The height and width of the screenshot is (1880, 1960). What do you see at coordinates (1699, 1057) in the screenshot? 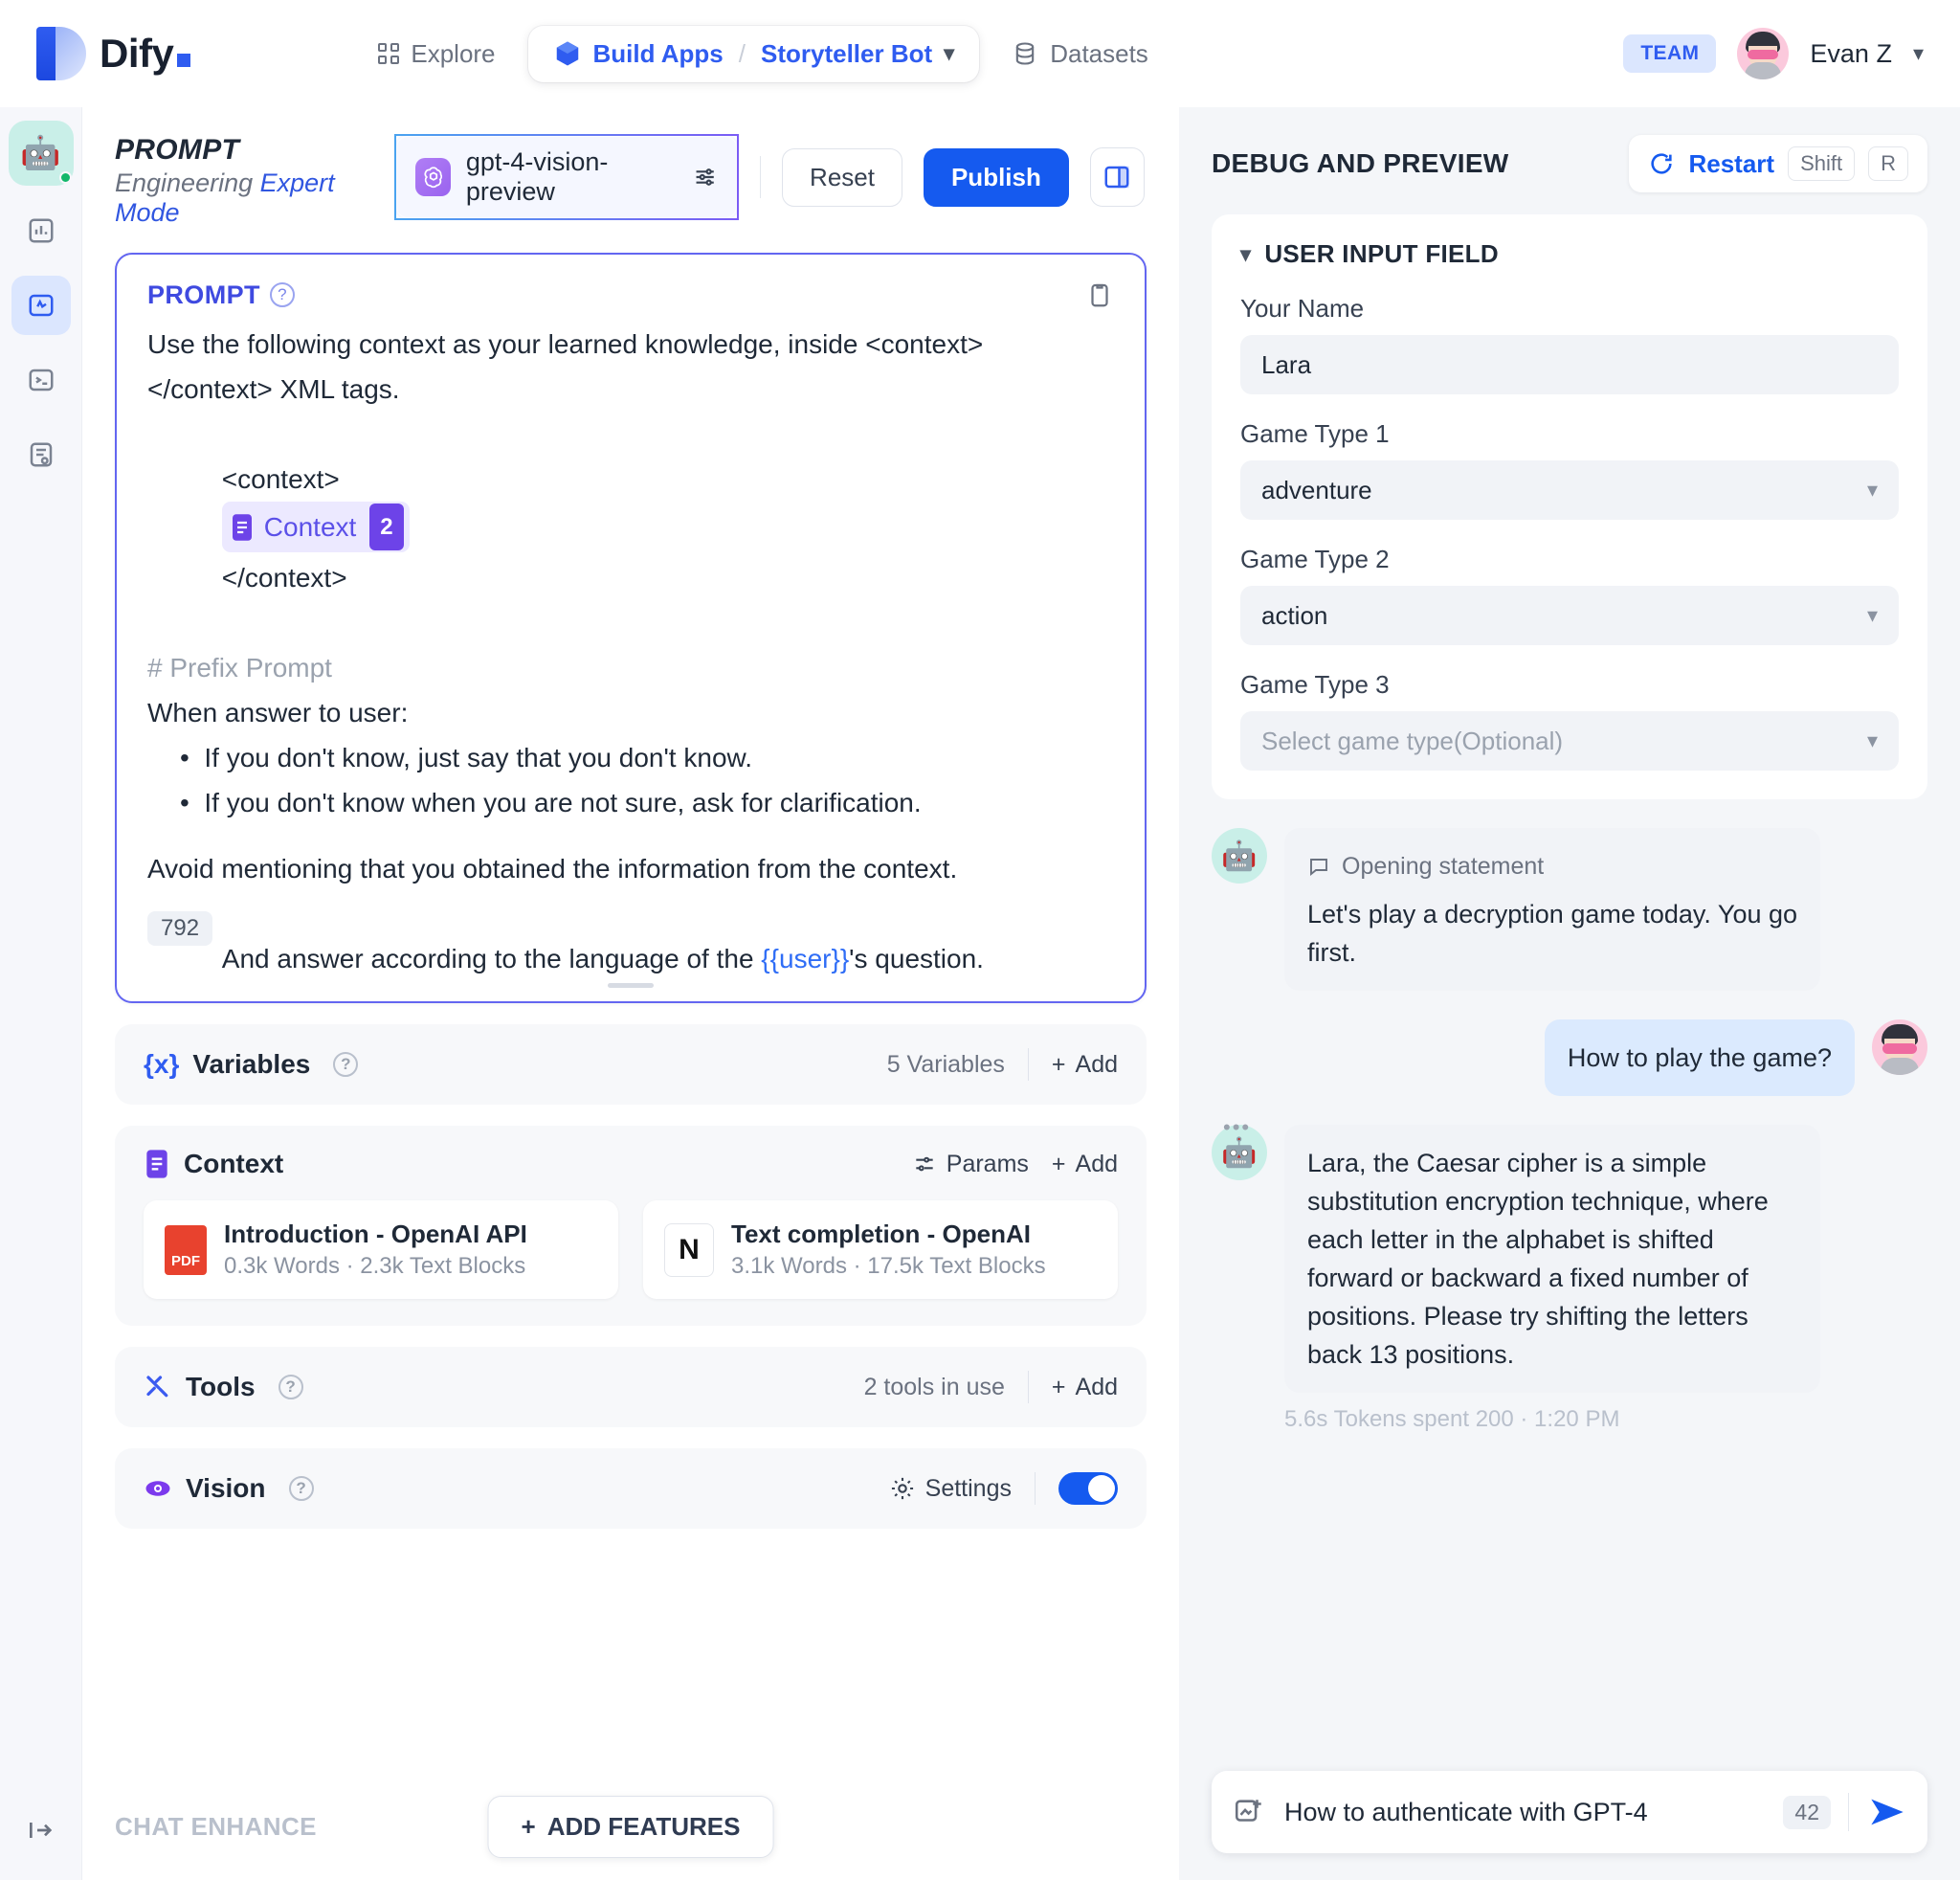
I see `message-bubble: How to play the game?` at bounding box center [1699, 1057].